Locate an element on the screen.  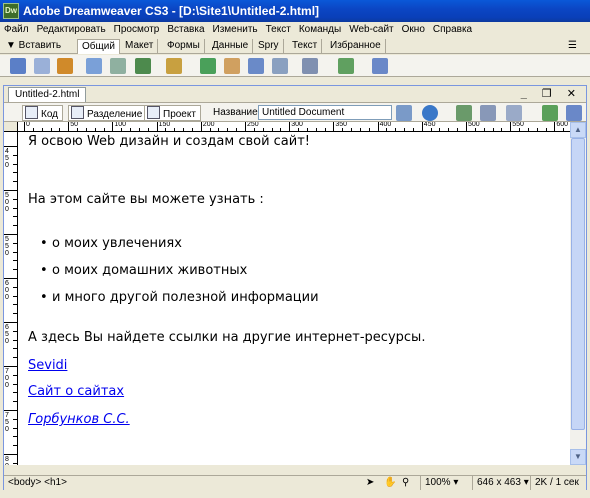
ruler-label: 300 is located at coordinates (297, 125).